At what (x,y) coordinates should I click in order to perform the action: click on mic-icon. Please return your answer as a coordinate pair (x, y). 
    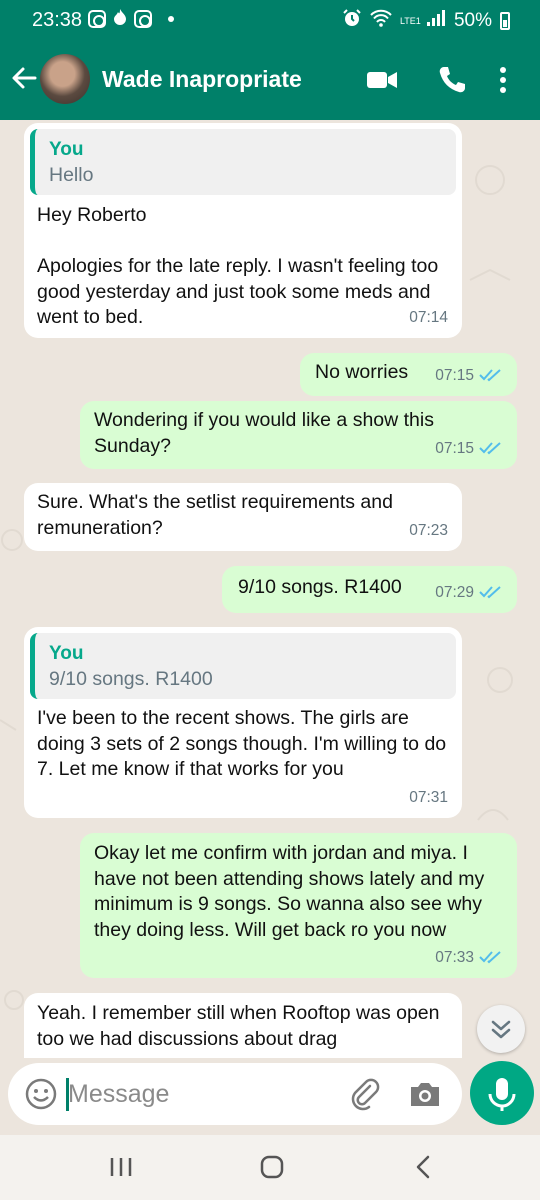
    Looking at the image, I should click on (502, 1094).